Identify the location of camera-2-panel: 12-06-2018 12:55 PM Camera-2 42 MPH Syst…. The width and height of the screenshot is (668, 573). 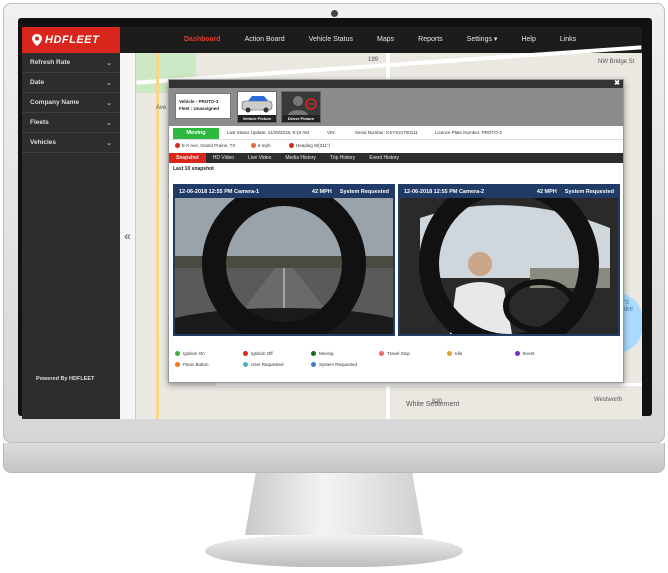
(509, 260).